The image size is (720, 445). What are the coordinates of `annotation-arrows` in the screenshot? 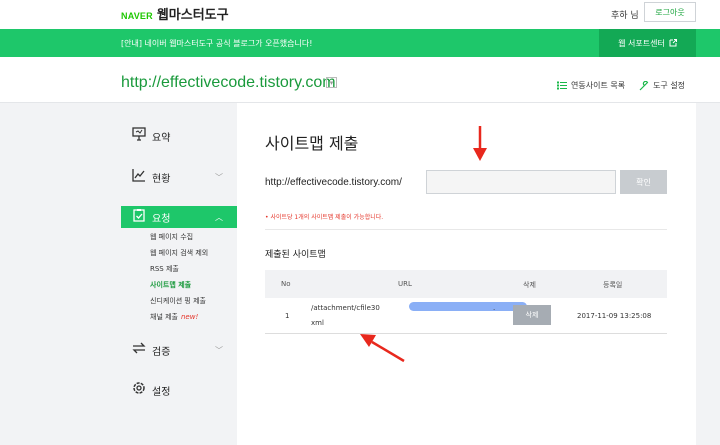 It's located at (423, 244).